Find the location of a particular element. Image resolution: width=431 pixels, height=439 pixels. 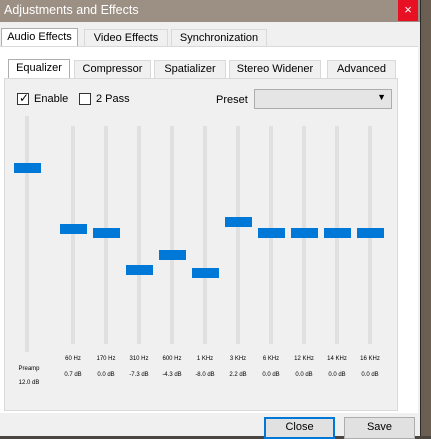

band-4-track is located at coordinates (205, 235).